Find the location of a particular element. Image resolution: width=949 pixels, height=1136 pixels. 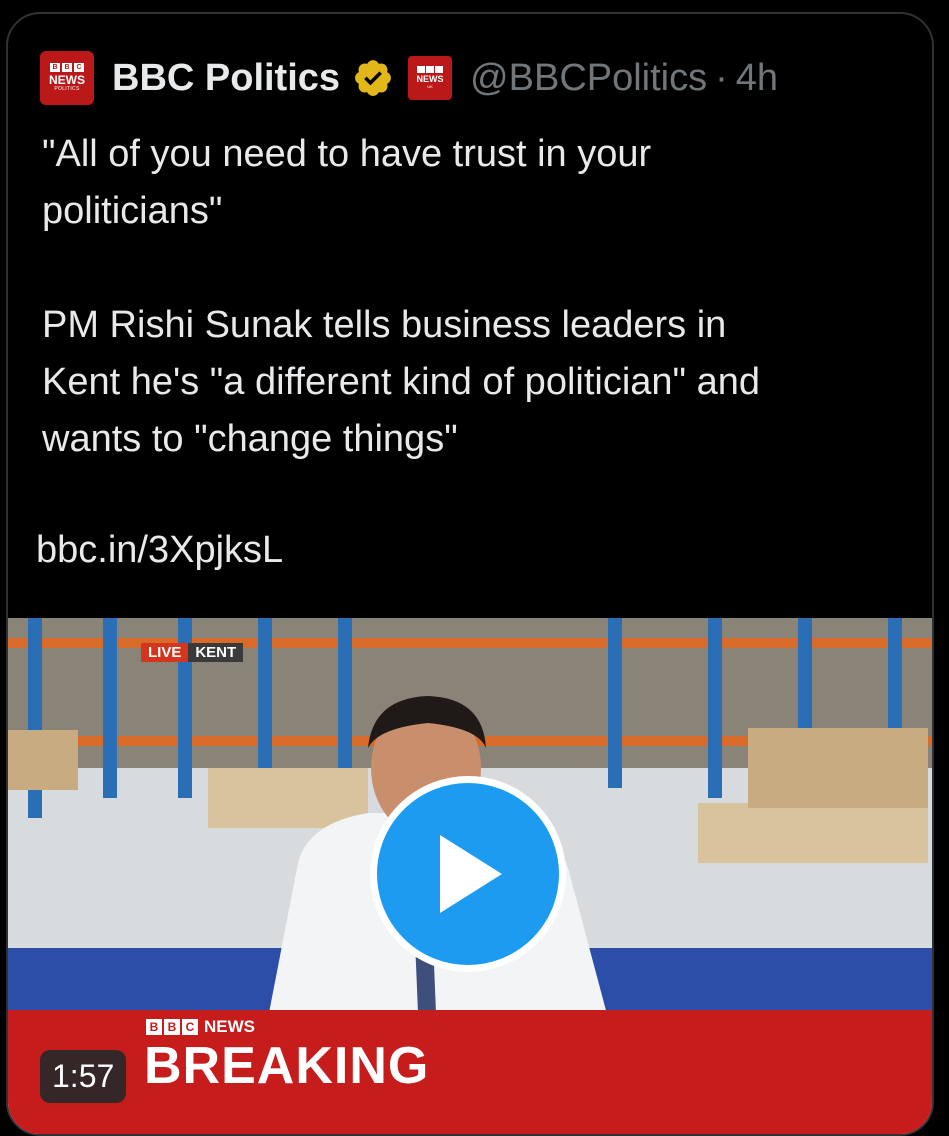

timestamp: 4h is located at coordinates (757, 78).